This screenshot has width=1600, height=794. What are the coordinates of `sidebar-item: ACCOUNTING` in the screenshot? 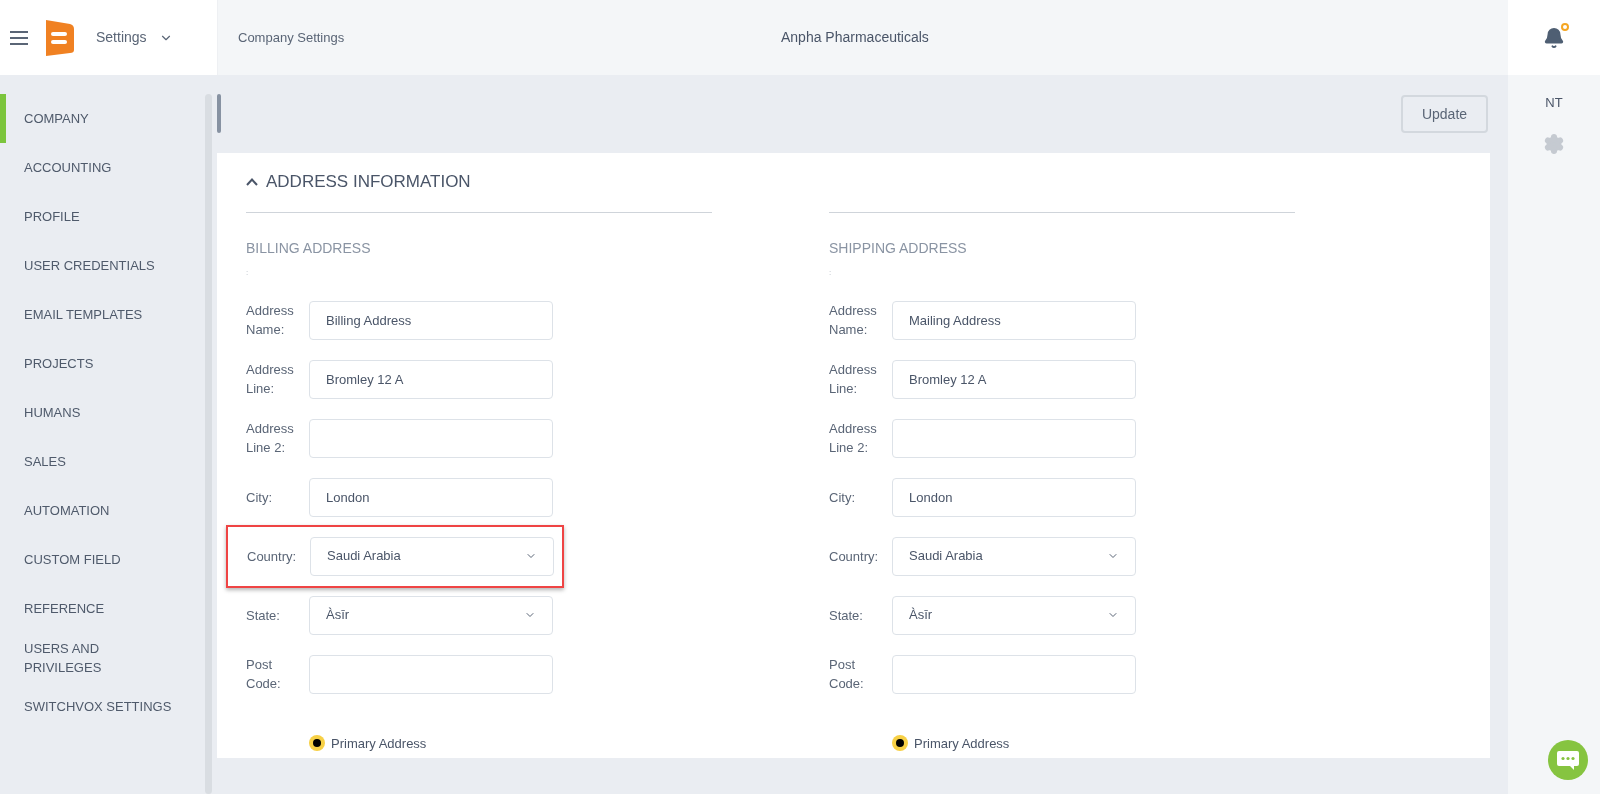 It's located at (102, 167).